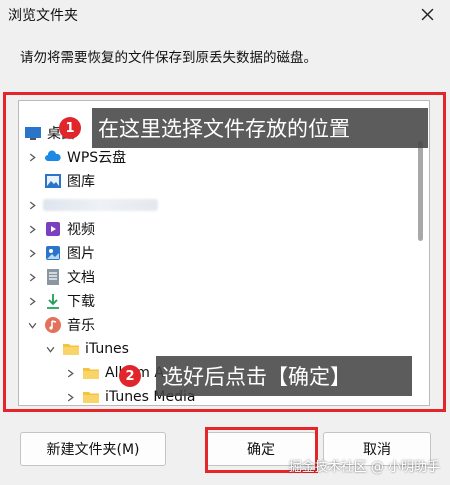 The height and width of the screenshot is (485, 450). What do you see at coordinates (81, 254) in the screenshot?
I see `tree-item-label: 图片` at bounding box center [81, 254].